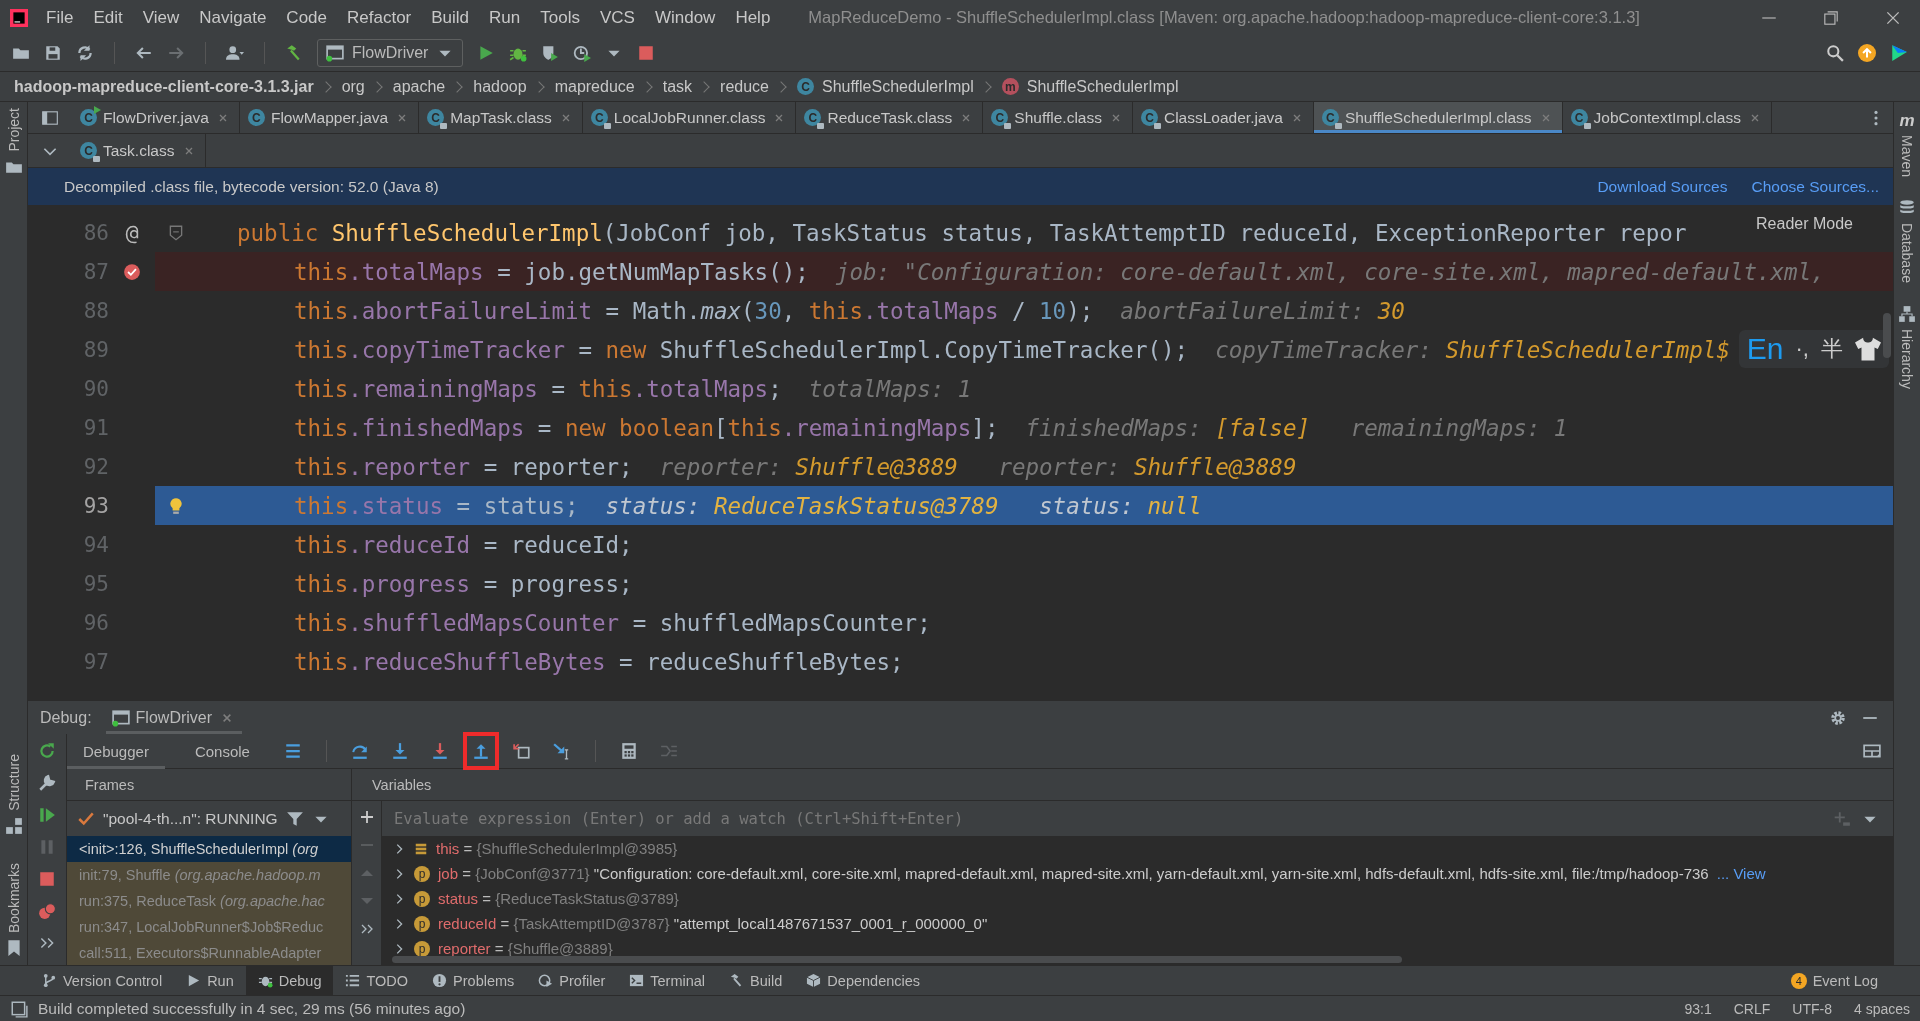 The height and width of the screenshot is (1021, 1920). What do you see at coordinates (1765, 349) in the screenshot?
I see `ime-language-button: En` at bounding box center [1765, 349].